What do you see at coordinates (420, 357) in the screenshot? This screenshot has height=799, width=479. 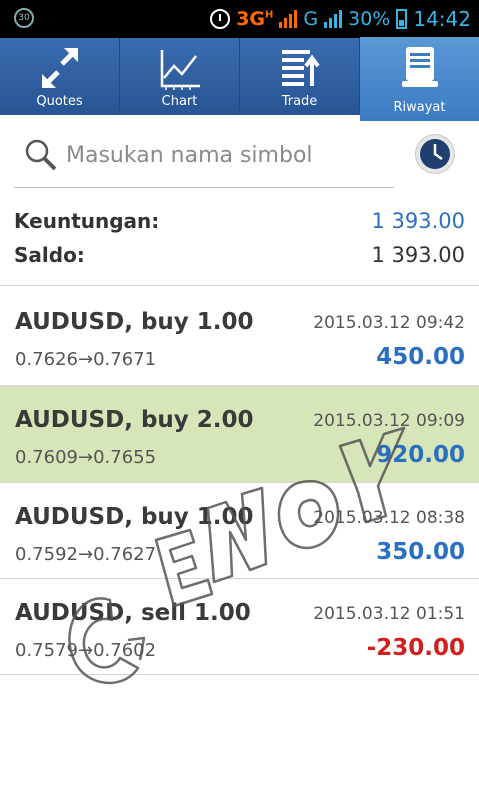 I see `trade-profit: 450.00` at bounding box center [420, 357].